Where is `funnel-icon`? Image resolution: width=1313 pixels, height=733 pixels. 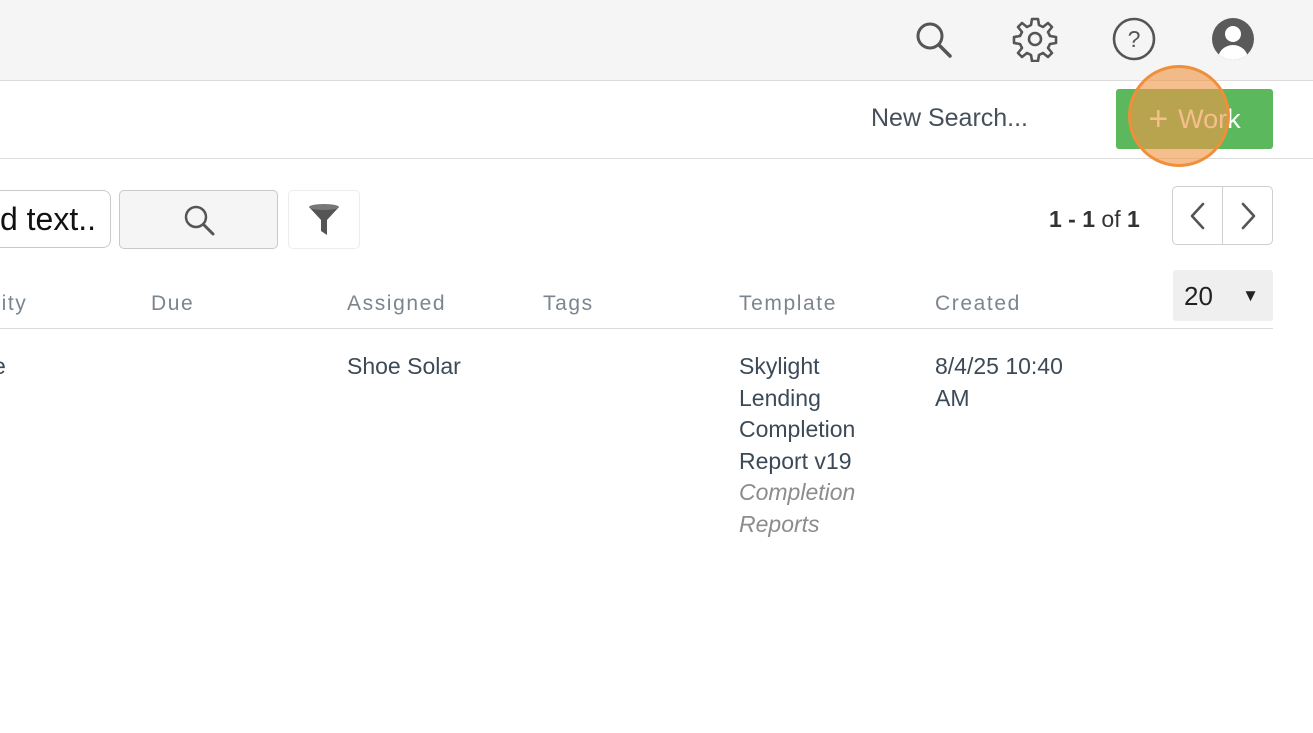 funnel-icon is located at coordinates (324, 219).